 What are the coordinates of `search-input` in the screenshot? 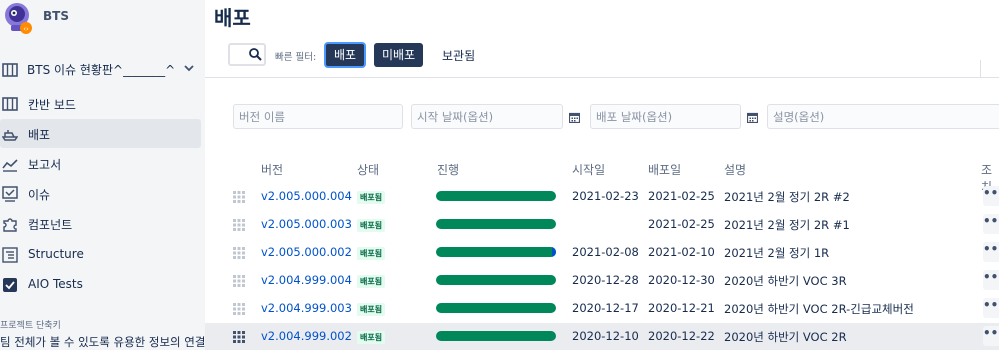 It's located at (247, 54).